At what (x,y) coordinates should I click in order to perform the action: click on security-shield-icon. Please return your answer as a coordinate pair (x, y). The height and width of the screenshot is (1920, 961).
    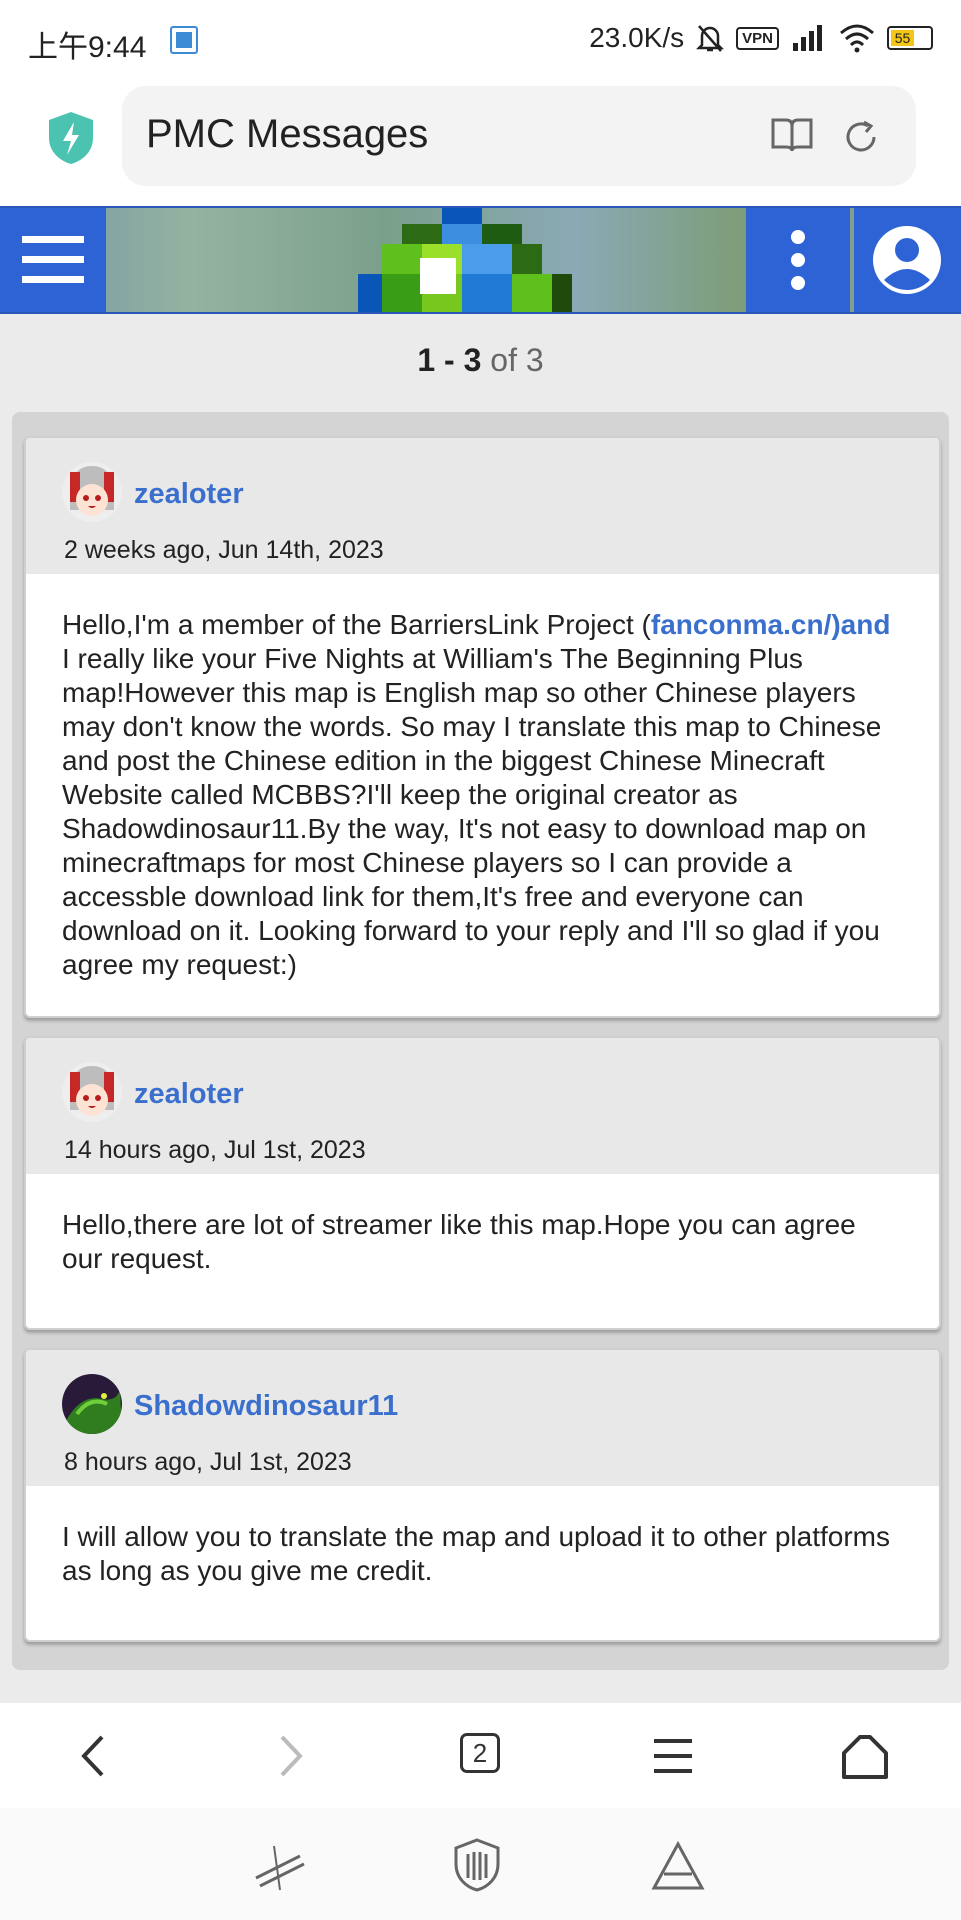
    Looking at the image, I should click on (71, 138).